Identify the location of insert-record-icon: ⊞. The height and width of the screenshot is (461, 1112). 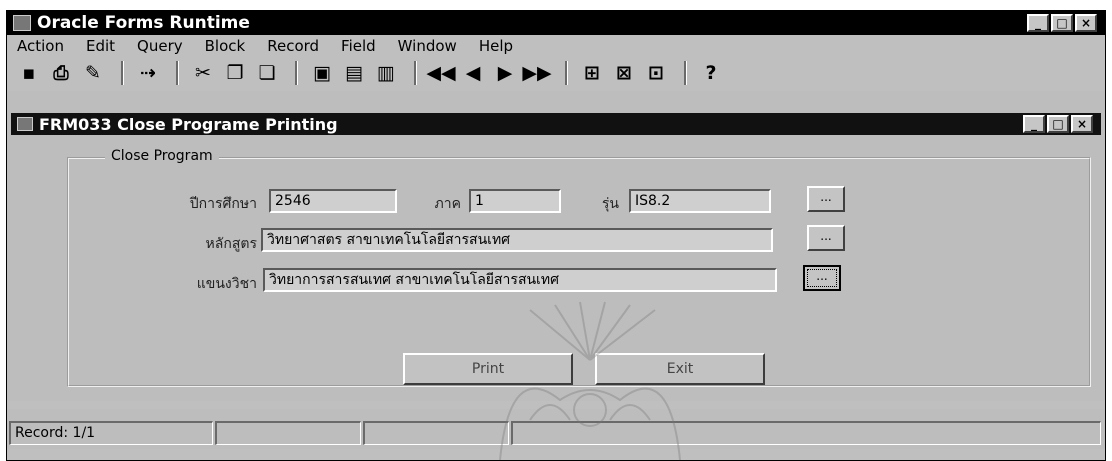
(592, 73).